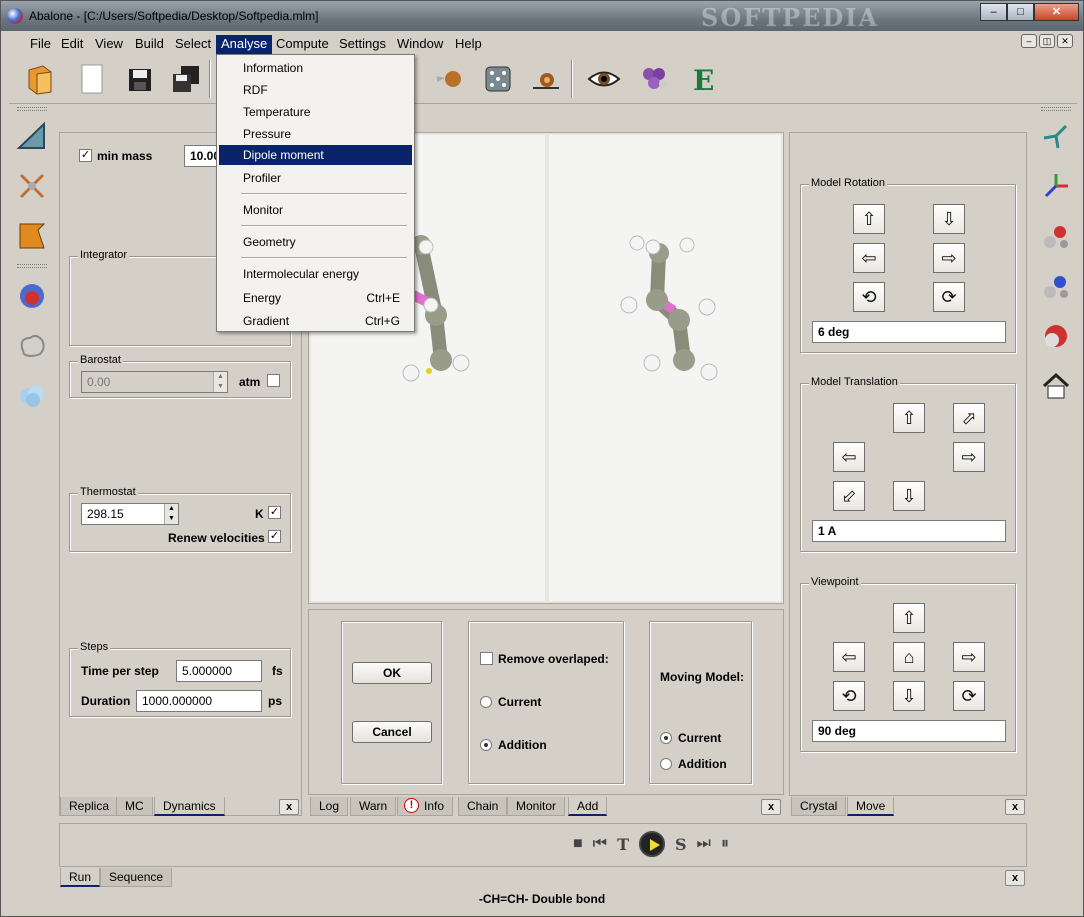 The image size is (1084, 917). I want to click on menu-item-pressure: Pressure, so click(315, 134).